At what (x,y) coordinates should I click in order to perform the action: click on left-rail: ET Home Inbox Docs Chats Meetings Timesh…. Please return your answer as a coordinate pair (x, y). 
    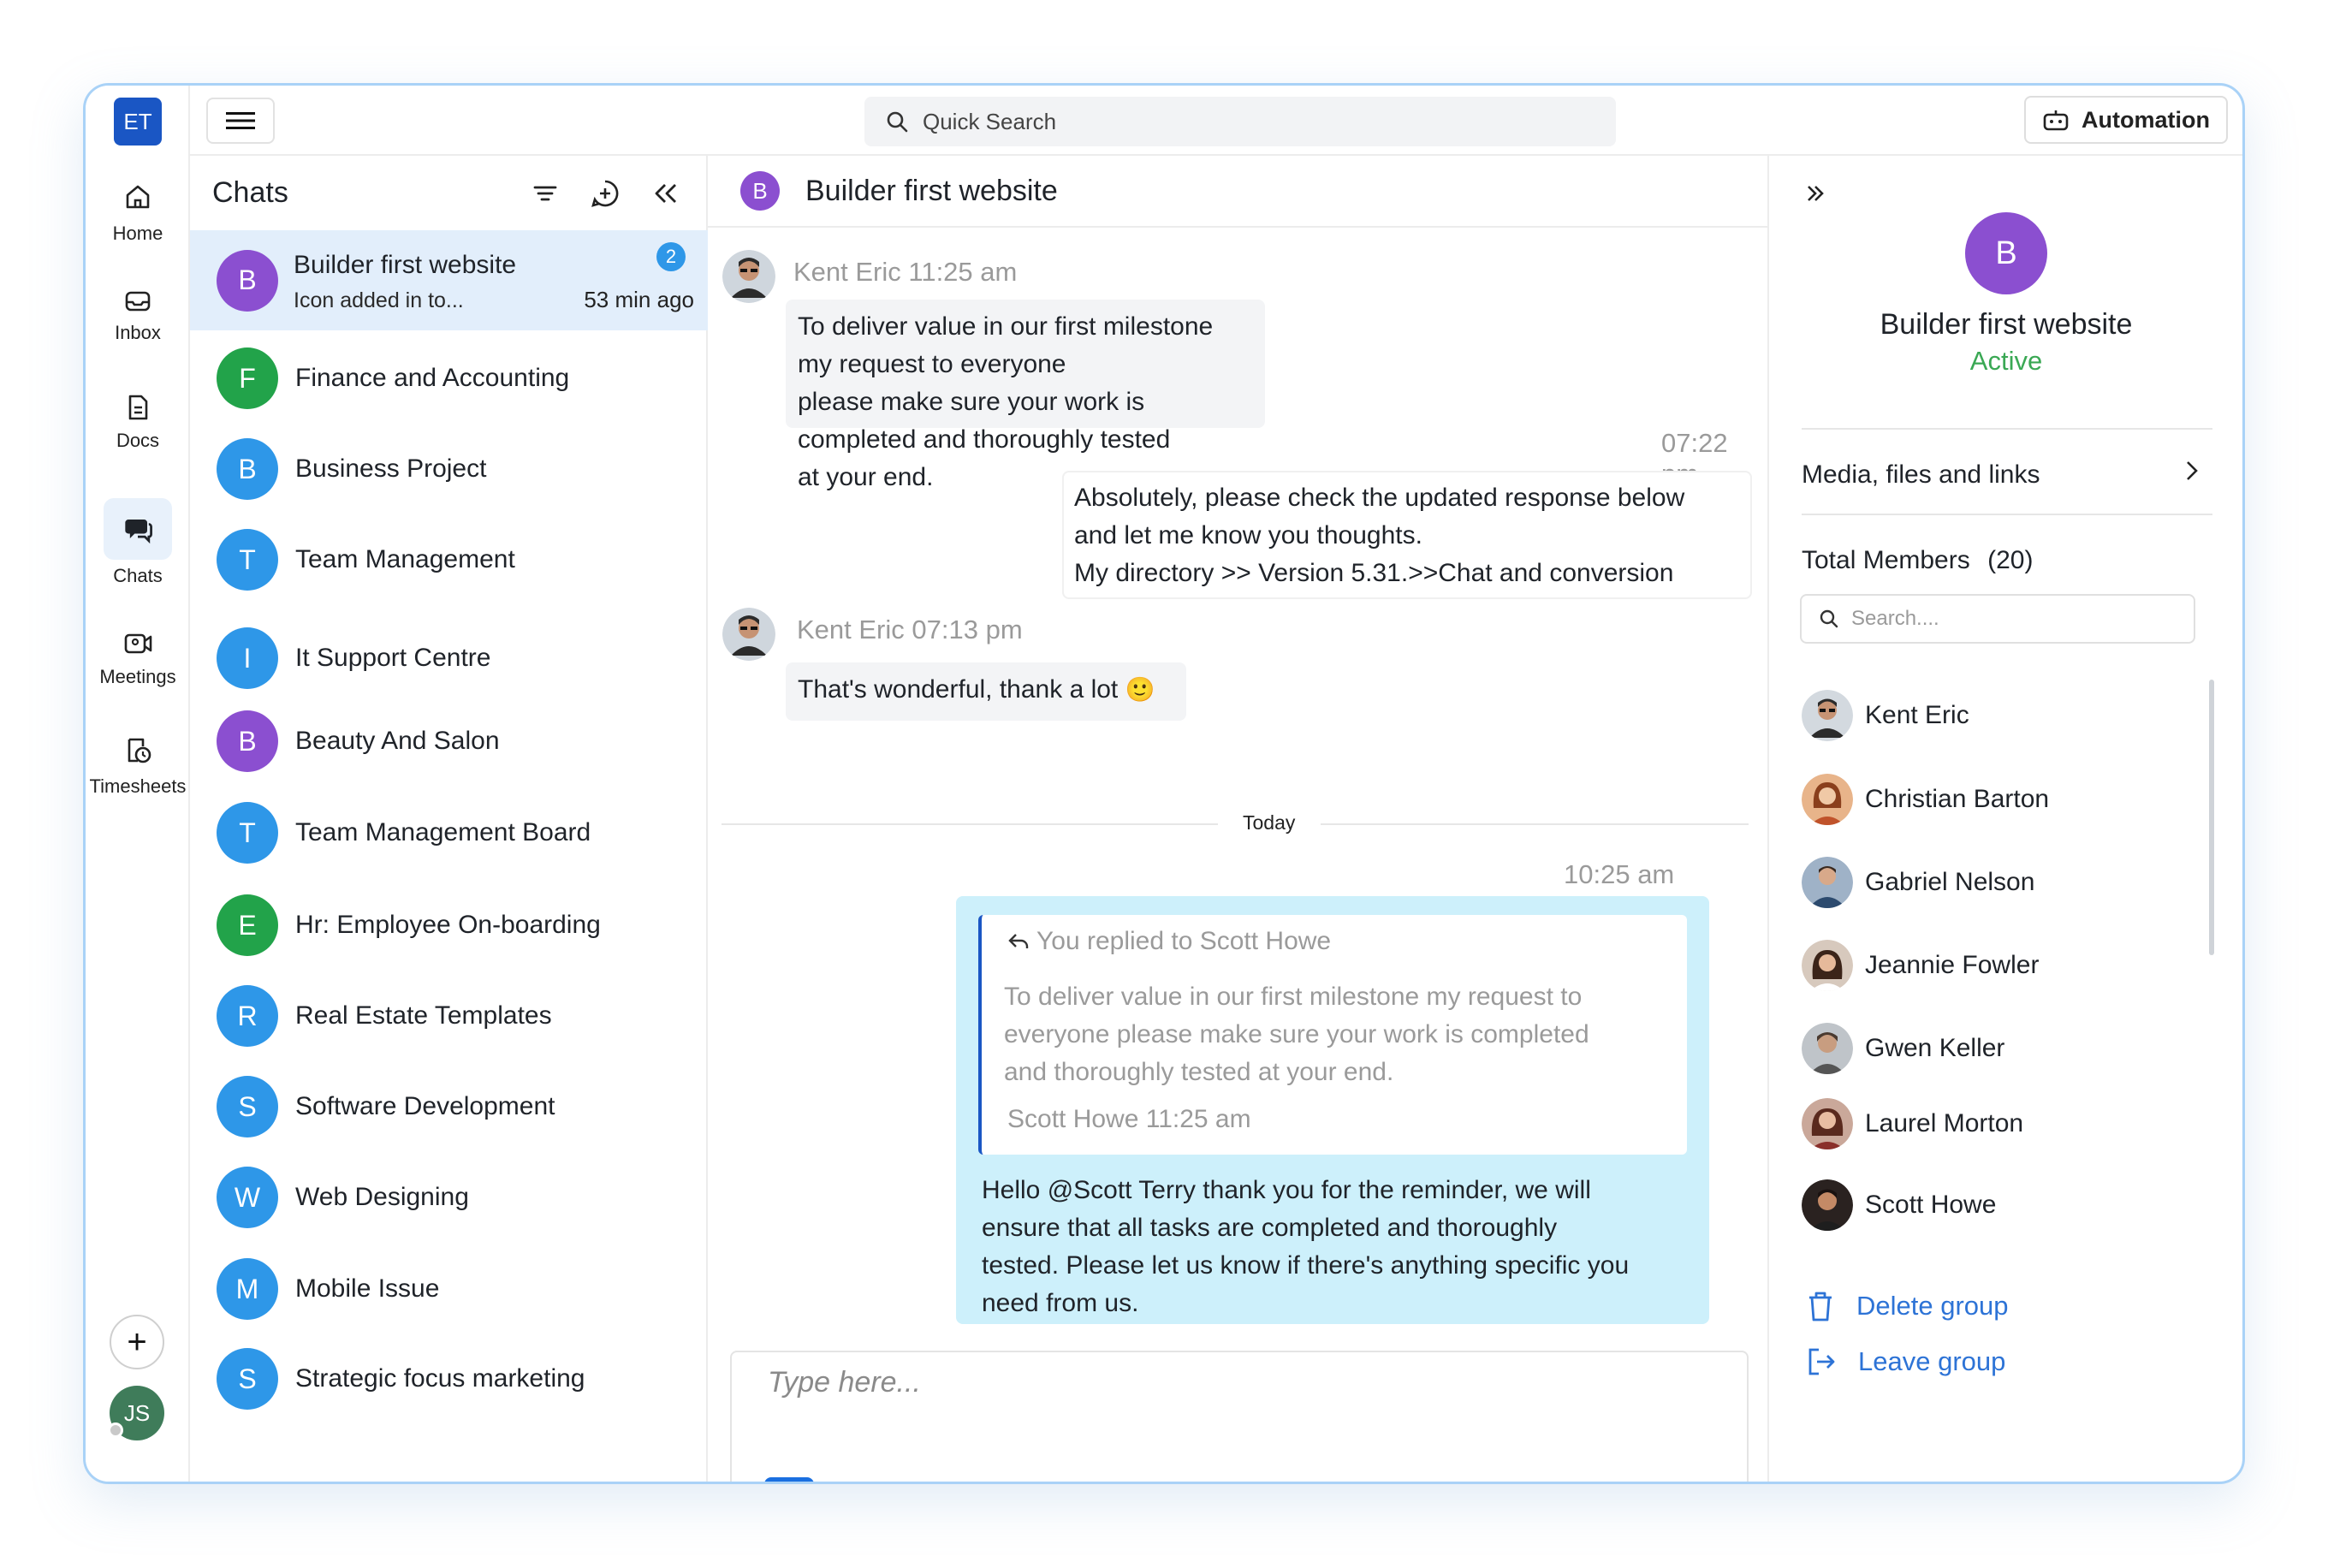
    Looking at the image, I should click on (138, 784).